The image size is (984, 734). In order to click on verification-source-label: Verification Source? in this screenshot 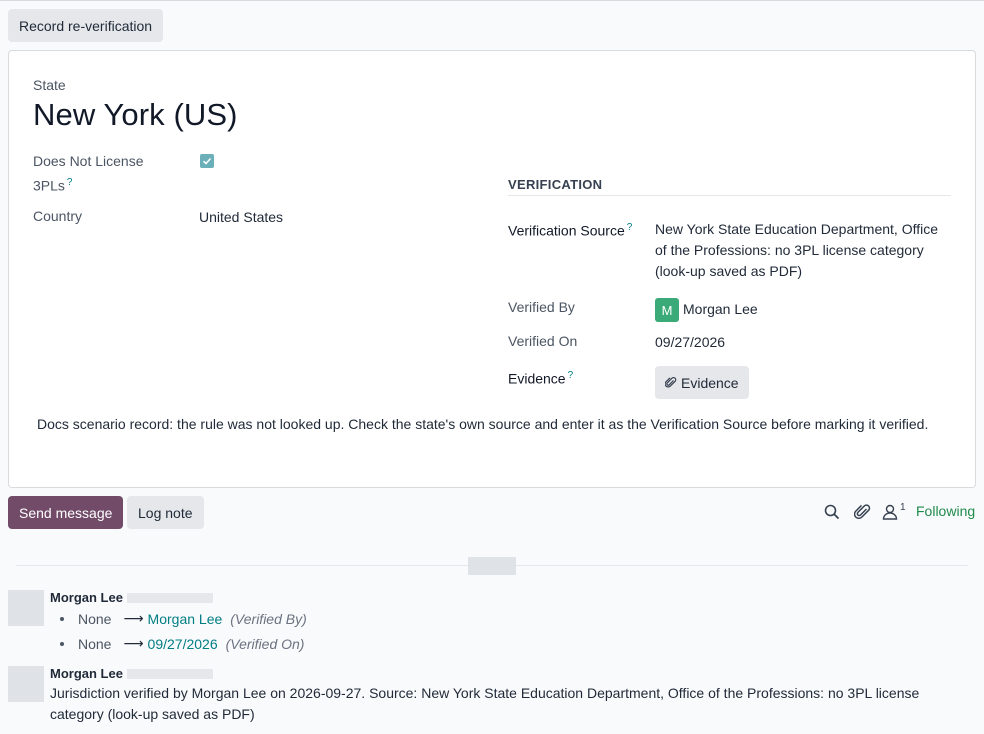, I will do `click(570, 229)`.